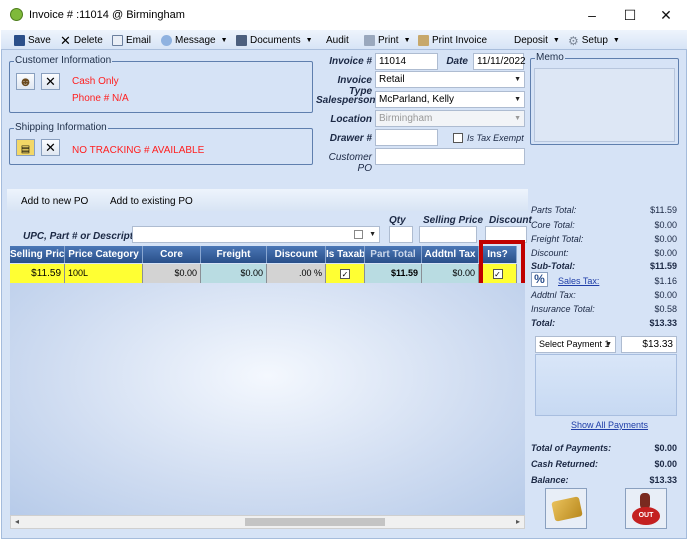  What do you see at coordinates (25, 81) in the screenshot?
I see `select-customer-button: ☻` at bounding box center [25, 81].